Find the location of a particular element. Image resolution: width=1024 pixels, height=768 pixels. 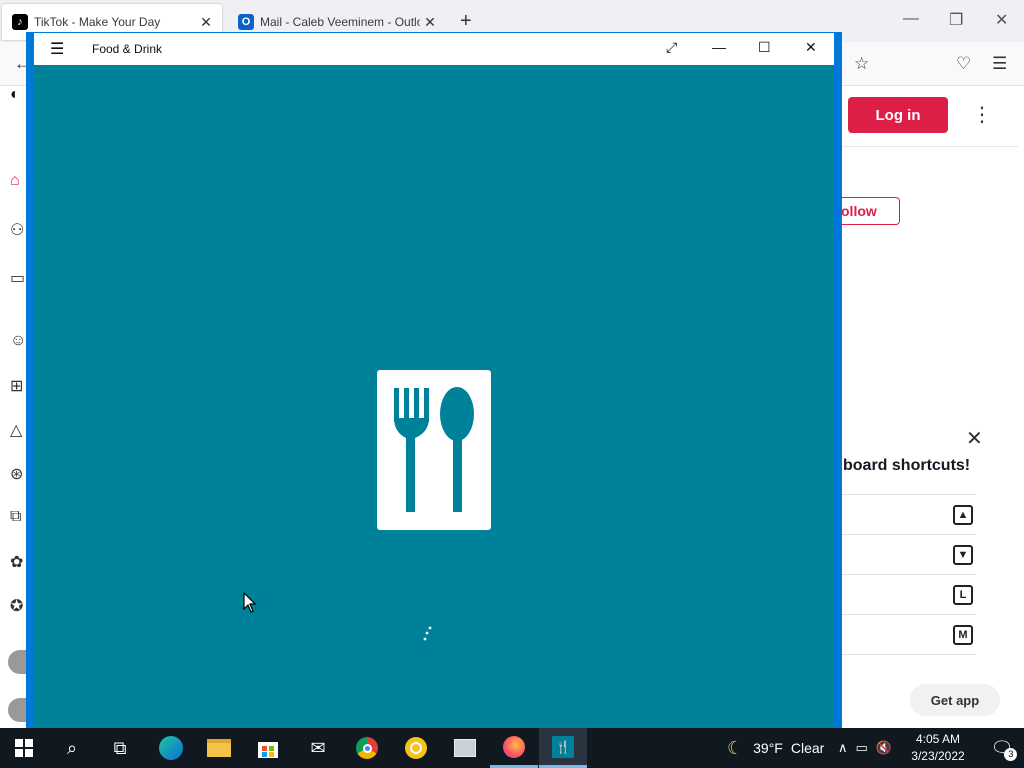

menu-icon: ☰ is located at coordinates (999, 64).